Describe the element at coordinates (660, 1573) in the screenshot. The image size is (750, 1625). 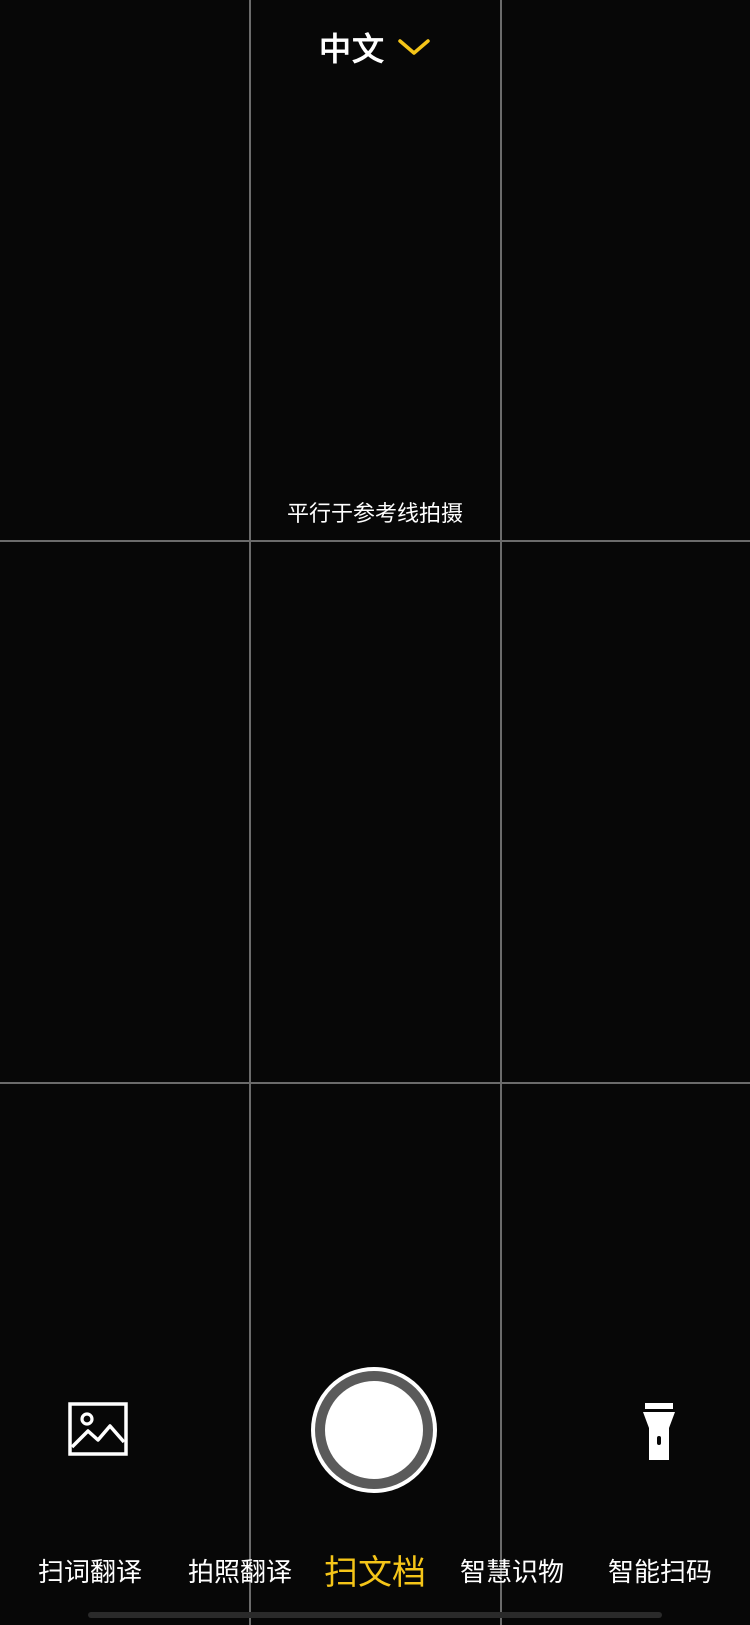
I see `mode-smart-code-scan: 智能扫码` at that location.